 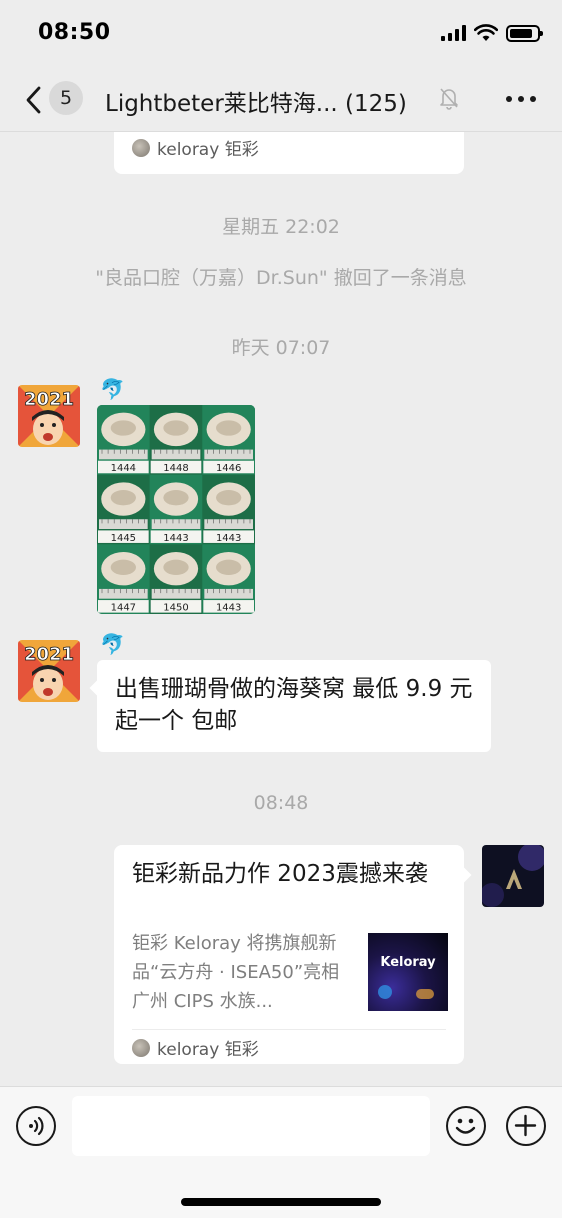 What do you see at coordinates (526, 1126) in the screenshot?
I see `plus-icon` at bounding box center [526, 1126].